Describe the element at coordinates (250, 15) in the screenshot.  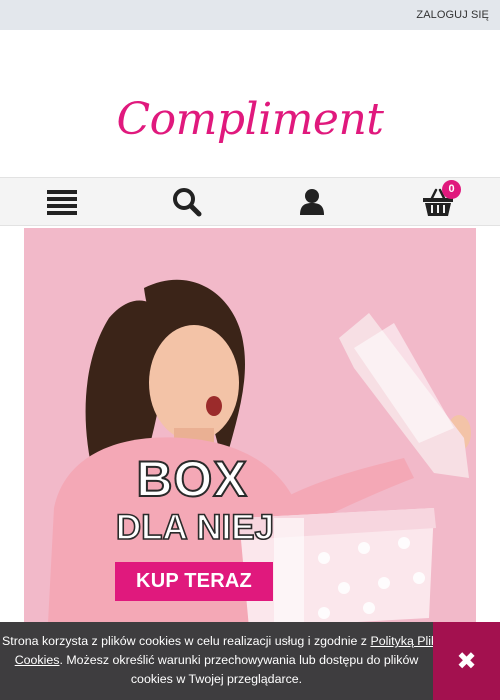
I see `top-bar: ZALOGUJ SIĘ` at that location.